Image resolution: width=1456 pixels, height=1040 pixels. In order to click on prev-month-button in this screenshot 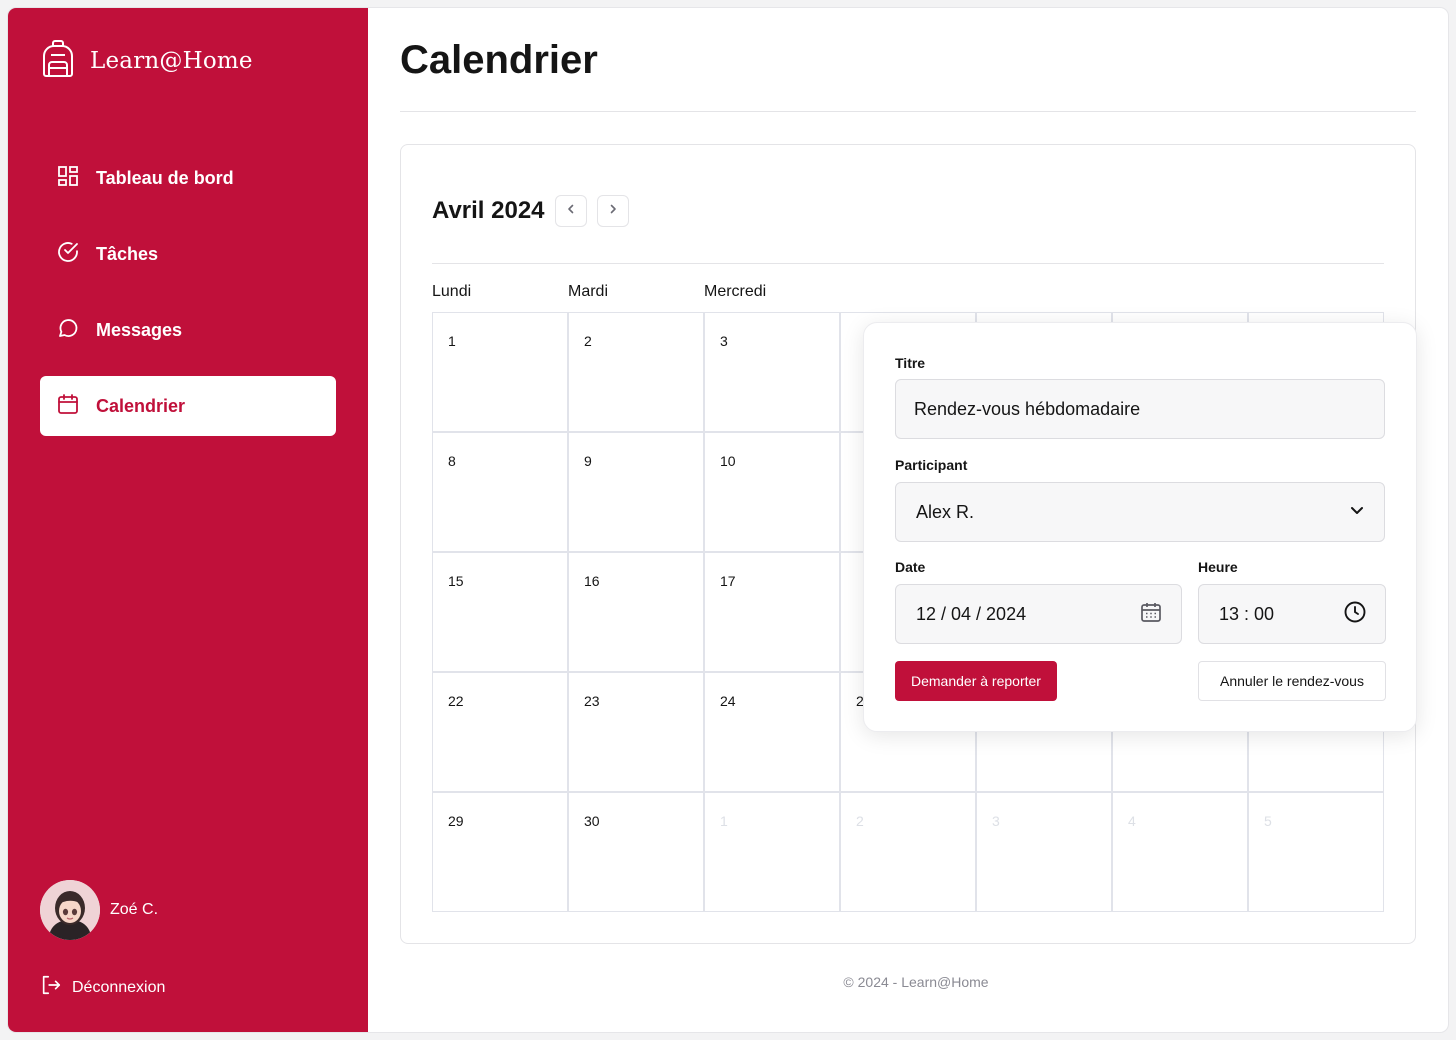, I will do `click(570, 211)`.